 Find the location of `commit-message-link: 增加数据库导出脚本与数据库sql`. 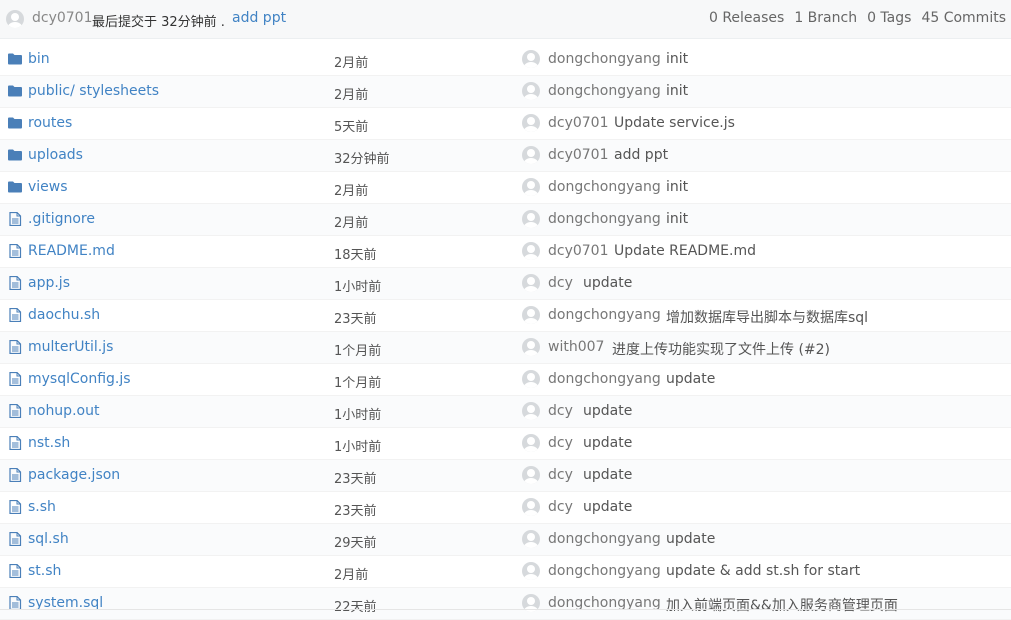

commit-message-link: 增加数据库导出脚本与数据库sql is located at coordinates (767, 317).